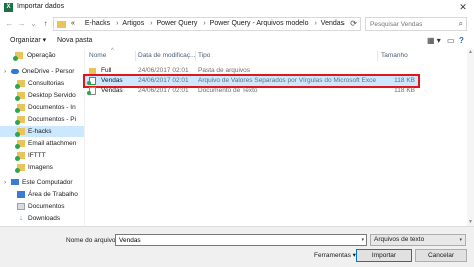 The width and height of the screenshot is (474, 267). I want to click on nav-item-documentos-in: Documentos - In, so click(42, 107).